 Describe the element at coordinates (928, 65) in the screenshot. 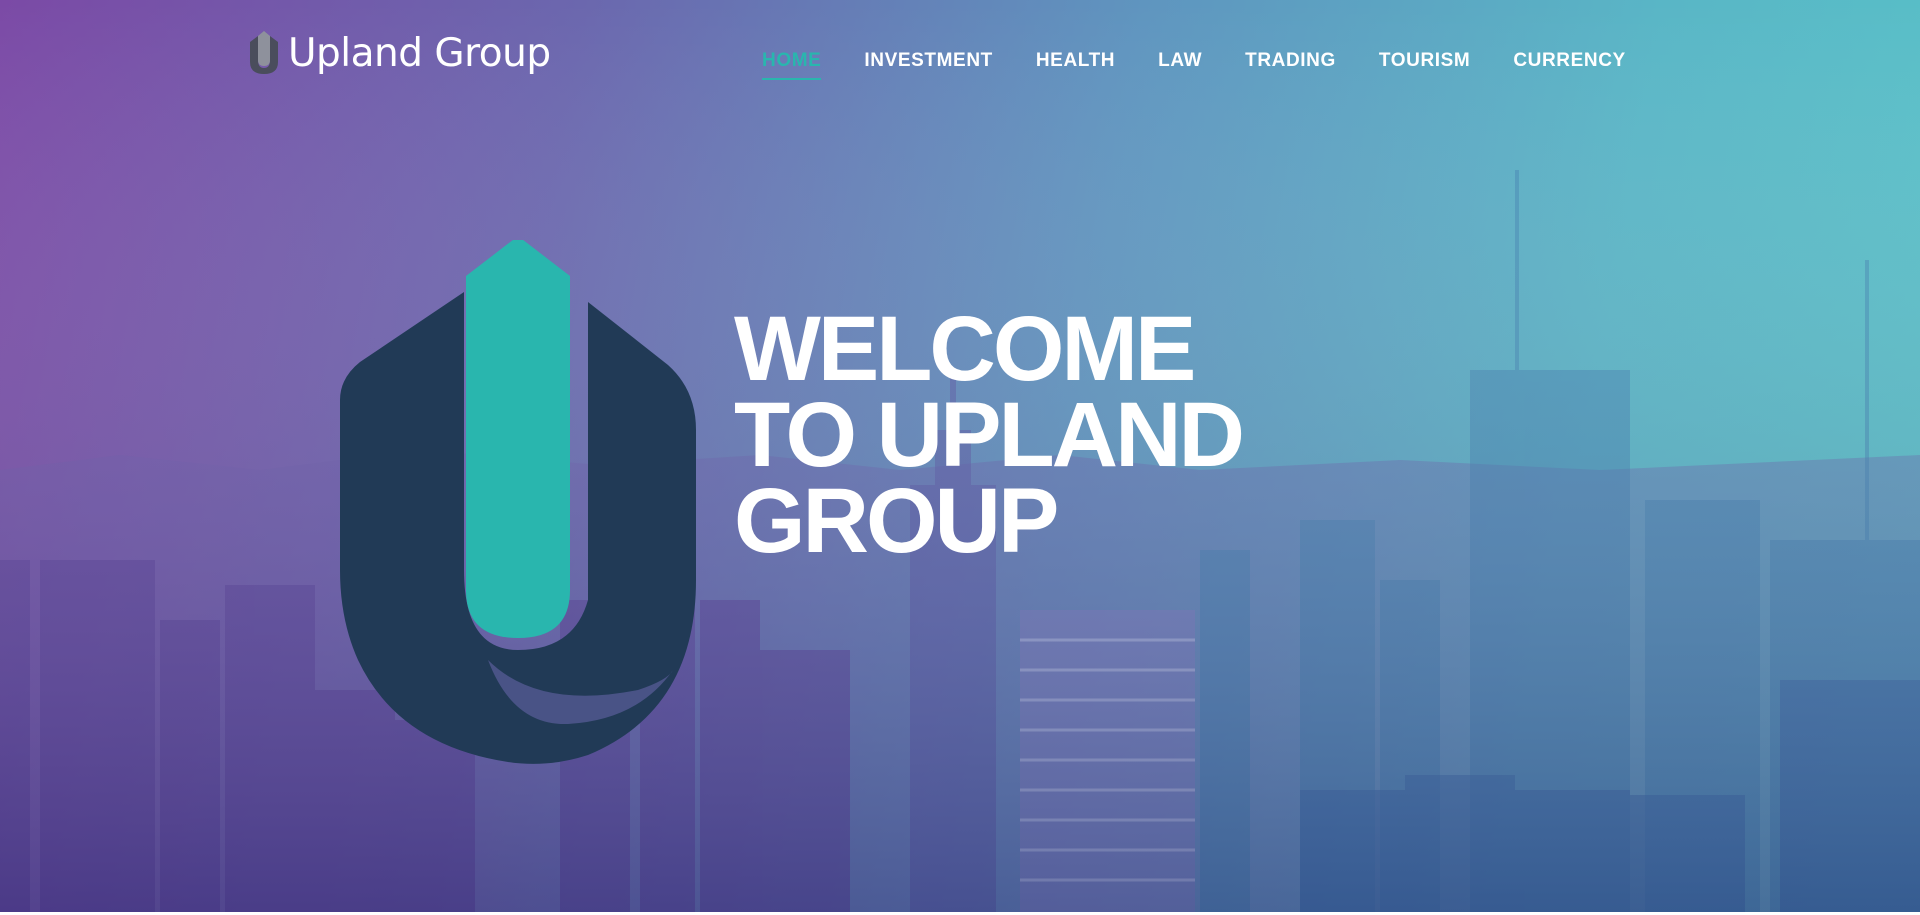

I see `nav-item-investment: INVESTMENT` at that location.